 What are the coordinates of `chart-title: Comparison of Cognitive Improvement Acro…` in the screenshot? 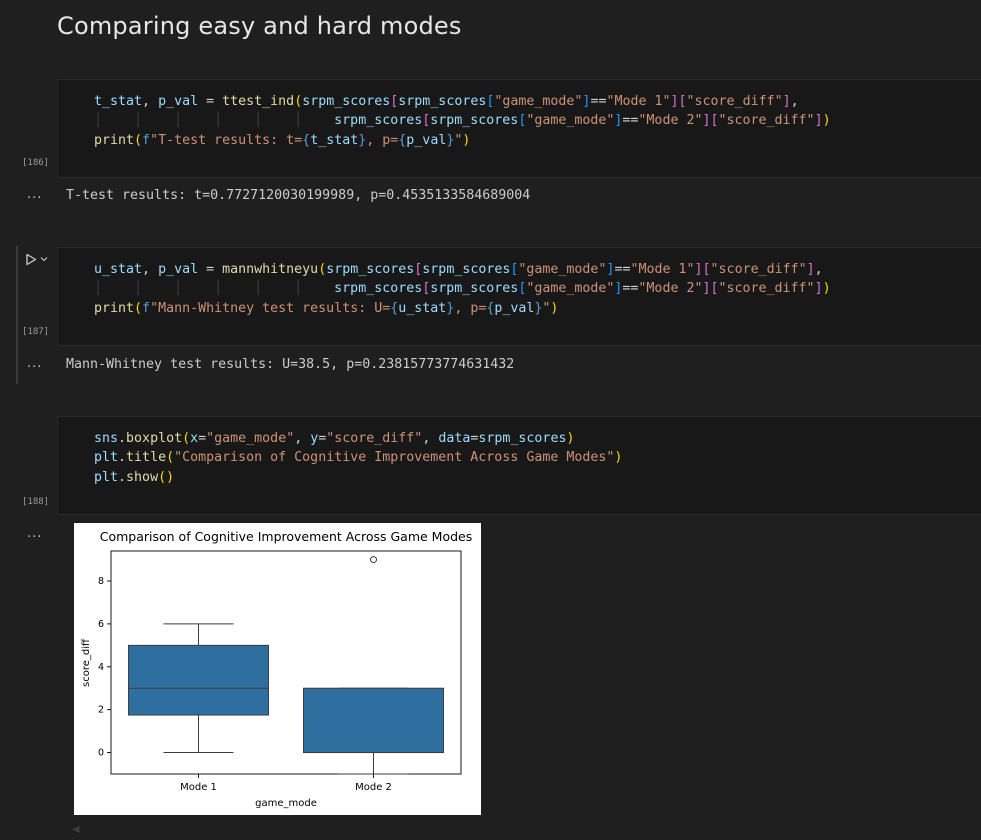 It's located at (286, 536).